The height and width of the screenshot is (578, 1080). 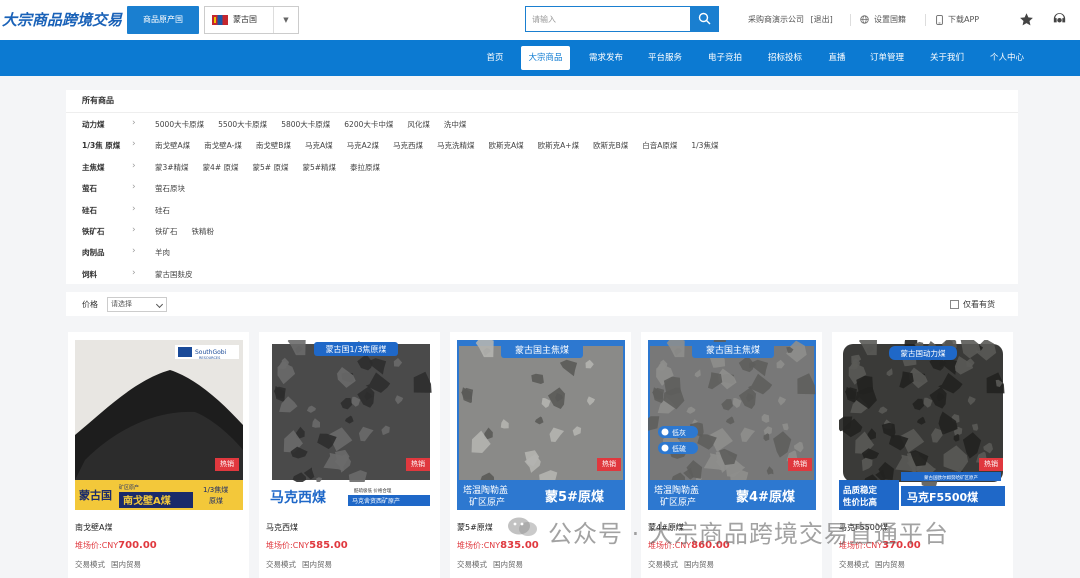 I want to click on category-name: 1/3焦 原煤, so click(x=101, y=145).